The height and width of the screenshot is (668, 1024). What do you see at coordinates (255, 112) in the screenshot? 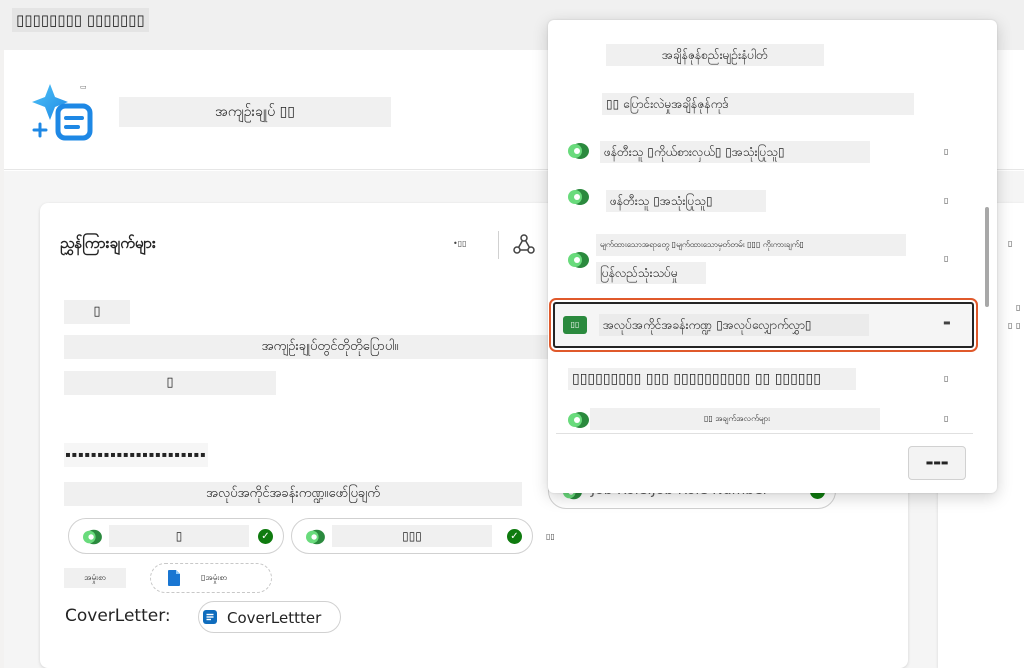
I see `agent-name: အကျဉ်းချုပ် ▯▯` at bounding box center [255, 112].